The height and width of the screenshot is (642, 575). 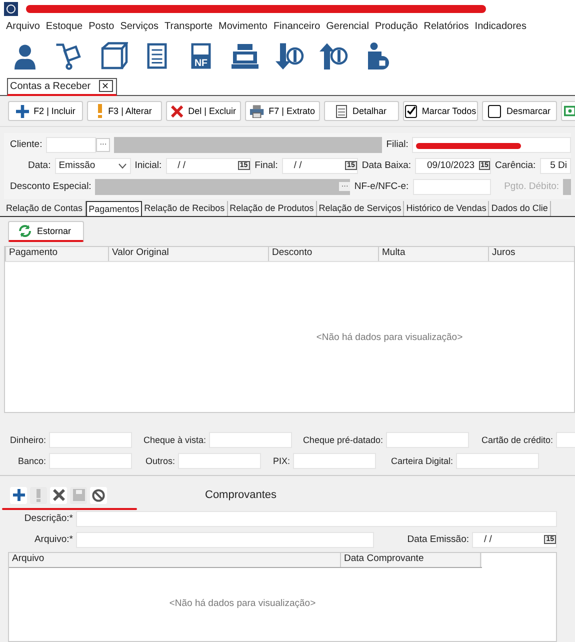 What do you see at coordinates (105, 86) in the screenshot?
I see `close-icon: ✕` at bounding box center [105, 86].